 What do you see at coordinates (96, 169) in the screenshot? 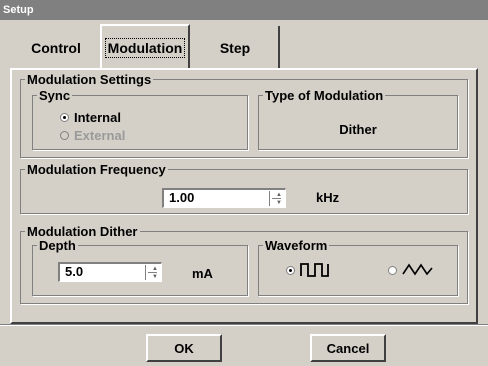
I see `modulation-frequency-legend: Modulation Frequency` at bounding box center [96, 169].